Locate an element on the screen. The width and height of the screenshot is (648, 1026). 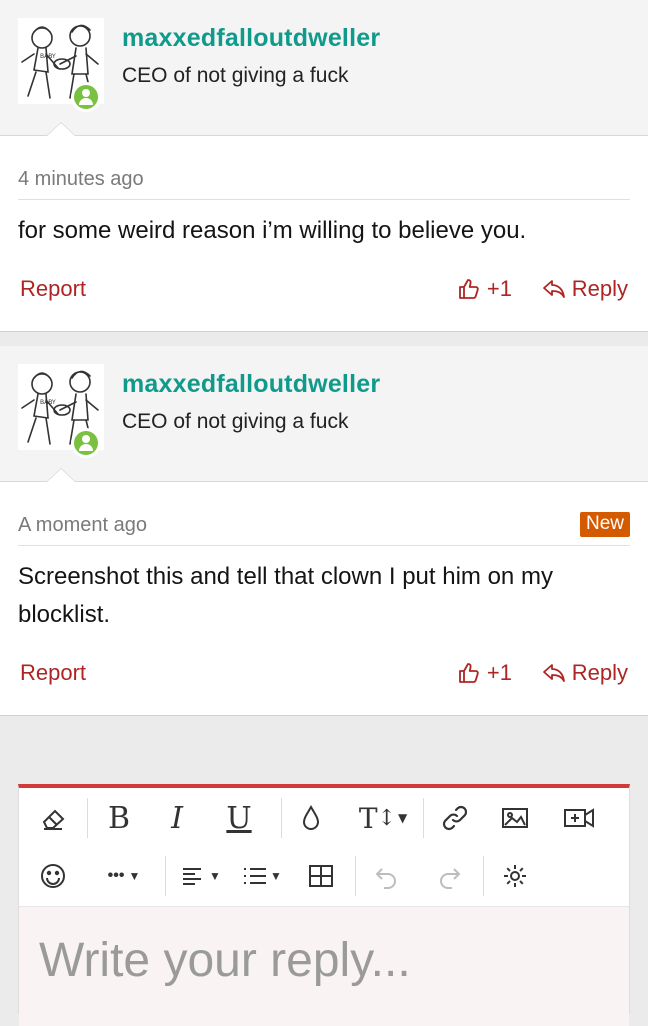
new-badge: New is located at coordinates (604, 524).